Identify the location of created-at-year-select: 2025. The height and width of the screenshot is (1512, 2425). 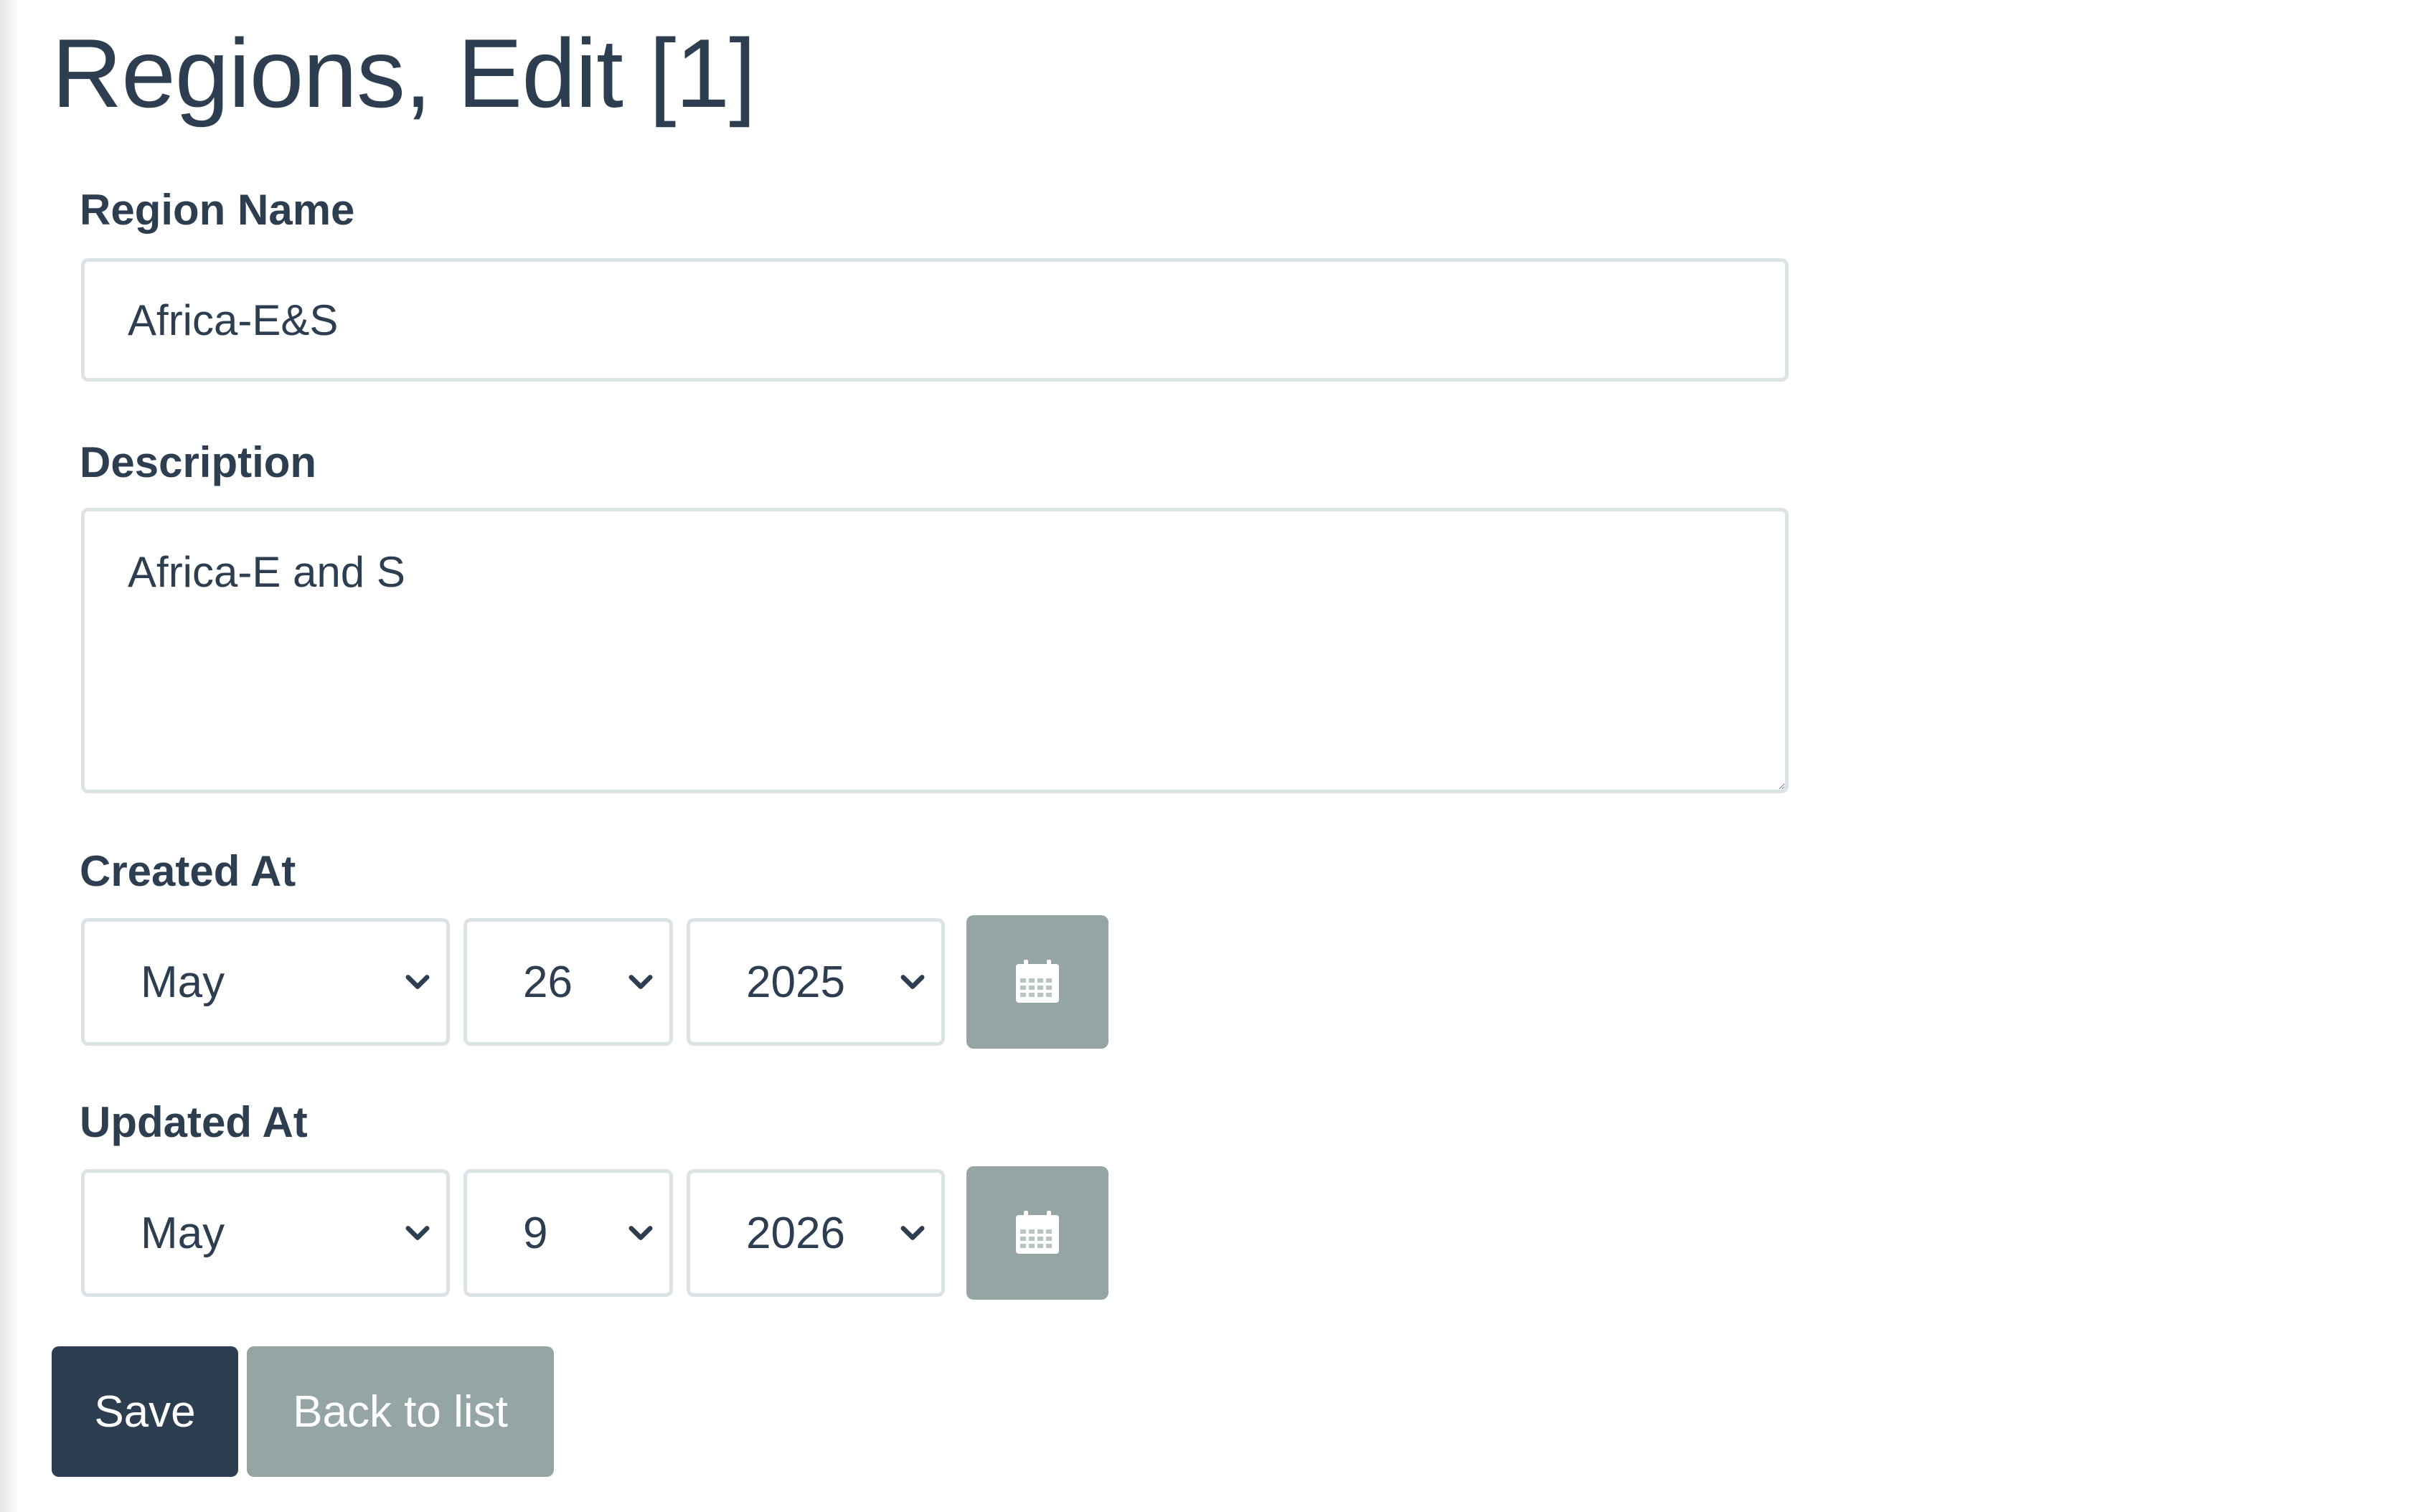
(816, 982).